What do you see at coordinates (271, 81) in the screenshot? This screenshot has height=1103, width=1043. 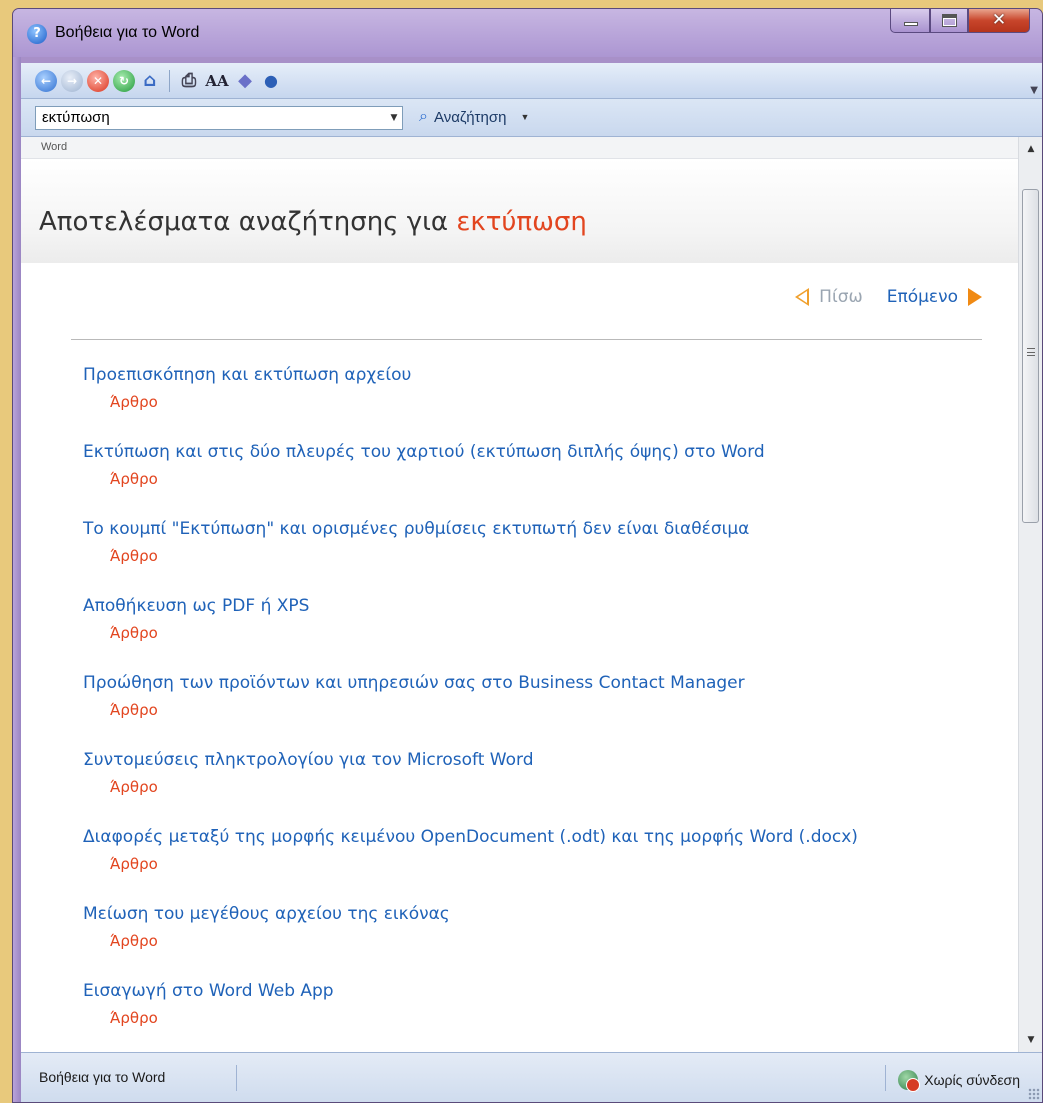 I see `pin-icon: ●` at bounding box center [271, 81].